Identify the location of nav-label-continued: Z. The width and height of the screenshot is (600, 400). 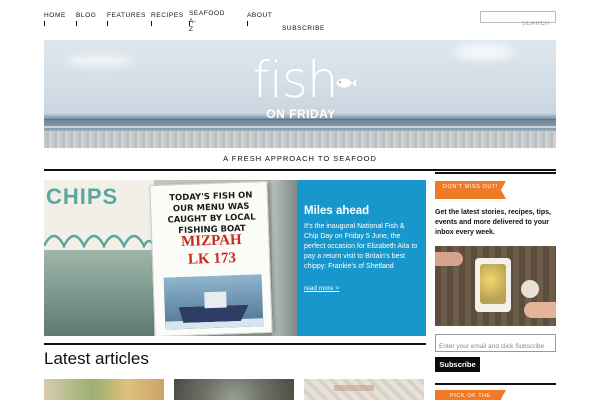
(191, 29).